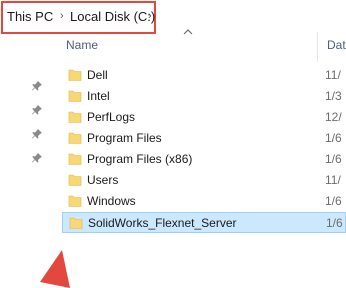  Describe the element at coordinates (103, 180) in the screenshot. I see `file-name: Users` at that location.